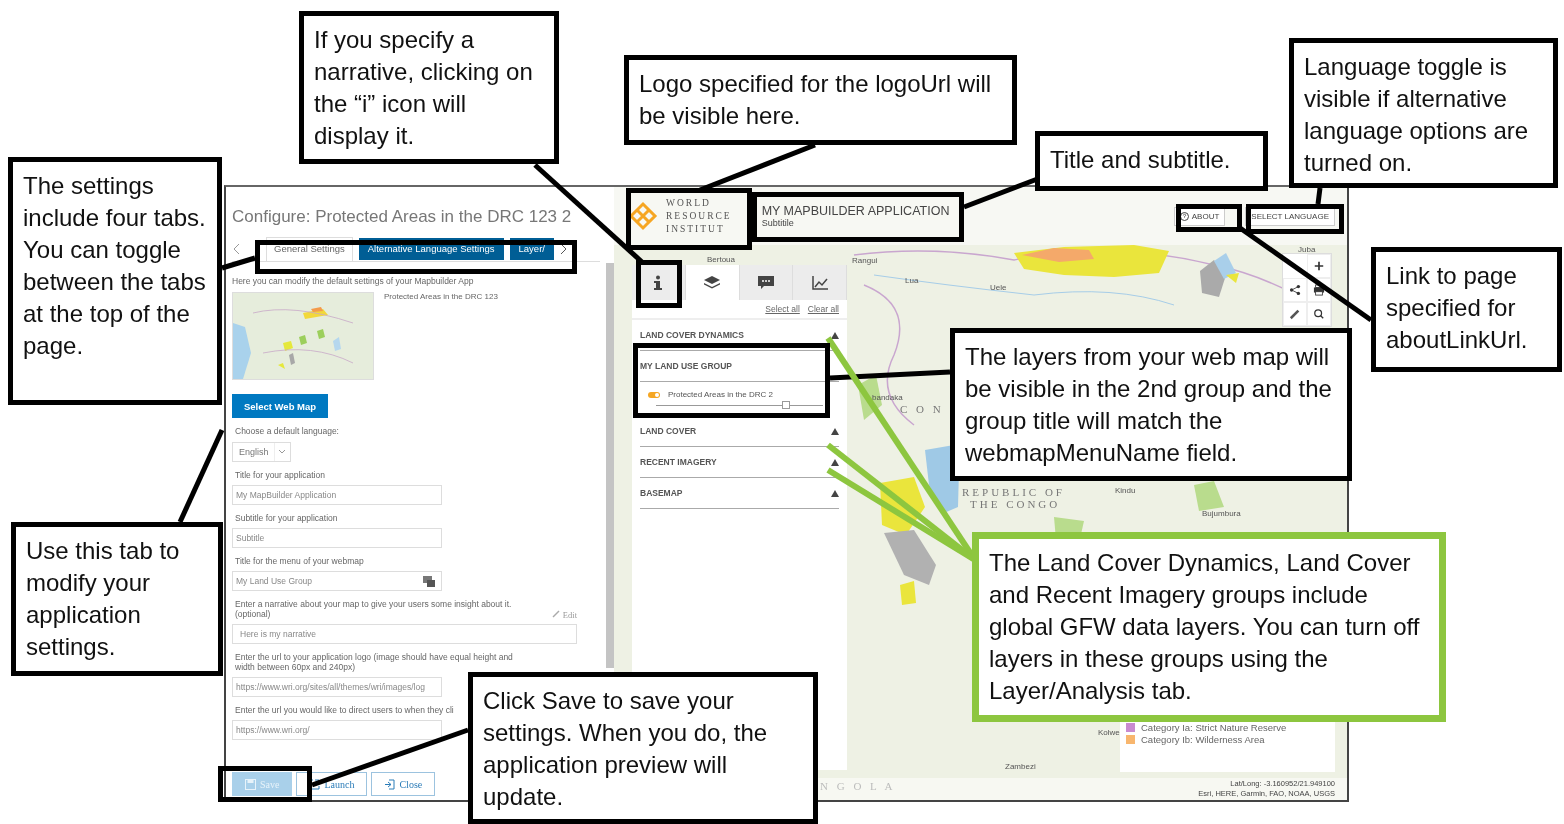 The image size is (1564, 824). What do you see at coordinates (337, 730) in the screenshot?
I see `input-field: https://www.wri.org/` at bounding box center [337, 730].